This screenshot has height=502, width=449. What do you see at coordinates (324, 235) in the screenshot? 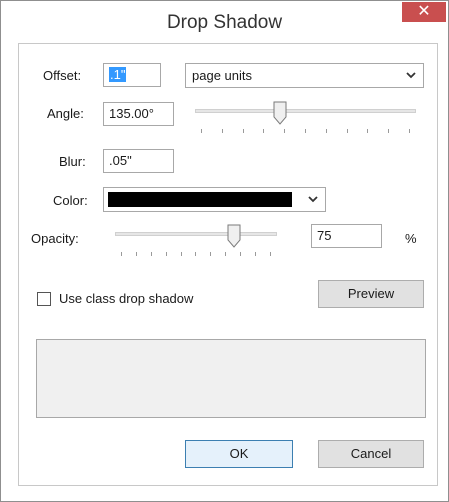
I see `opacity-value: 75` at bounding box center [324, 235].